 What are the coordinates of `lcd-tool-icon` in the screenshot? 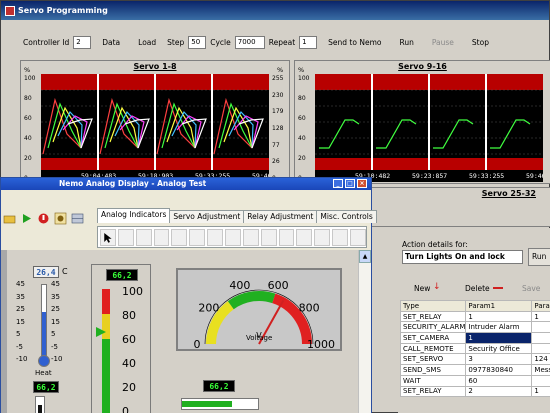 It's located at (268, 237).